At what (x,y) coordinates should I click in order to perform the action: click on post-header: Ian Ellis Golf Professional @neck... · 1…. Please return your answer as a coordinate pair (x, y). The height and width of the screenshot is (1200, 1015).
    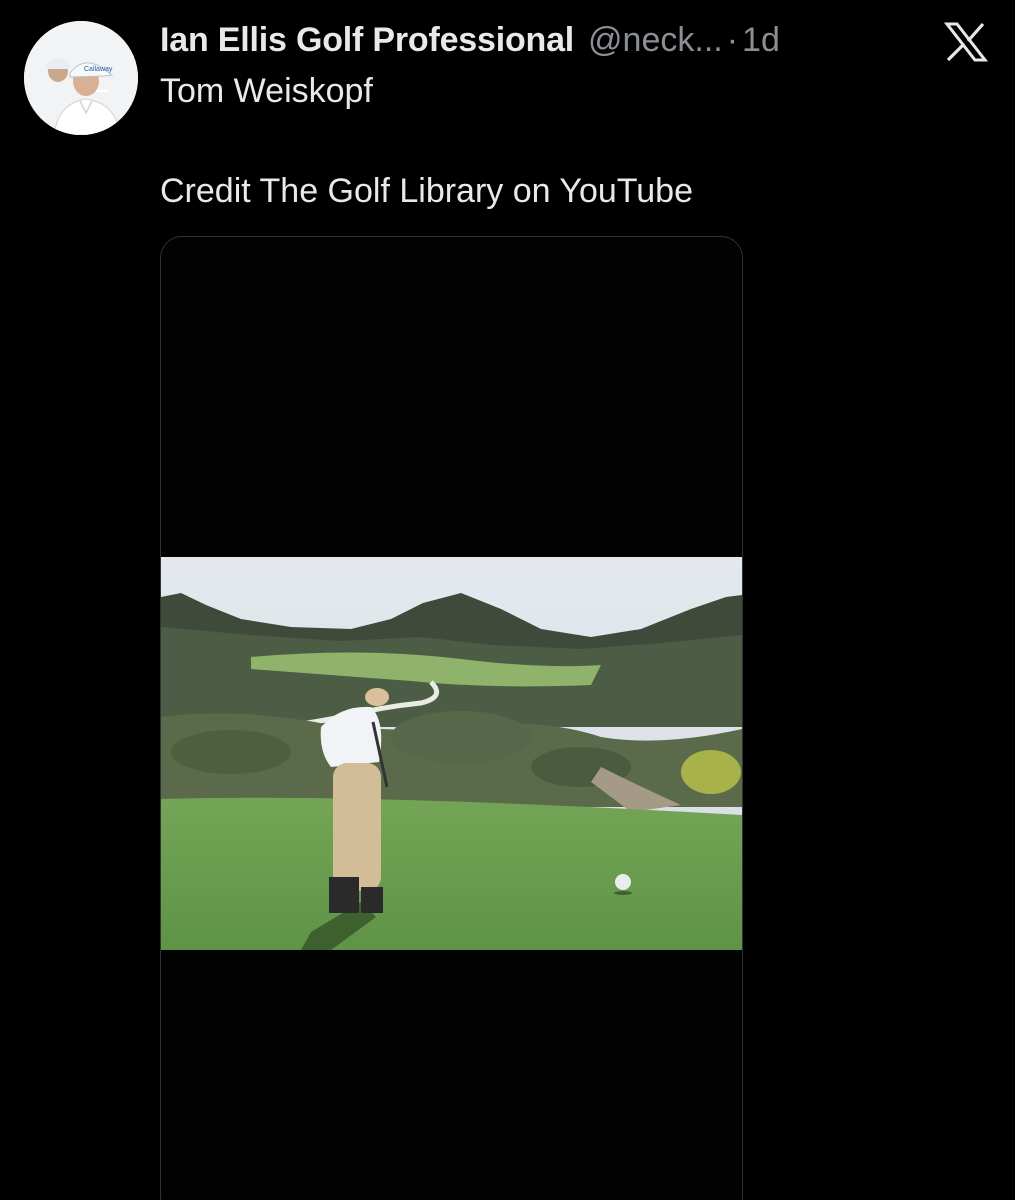
    Looking at the image, I should click on (470, 40).